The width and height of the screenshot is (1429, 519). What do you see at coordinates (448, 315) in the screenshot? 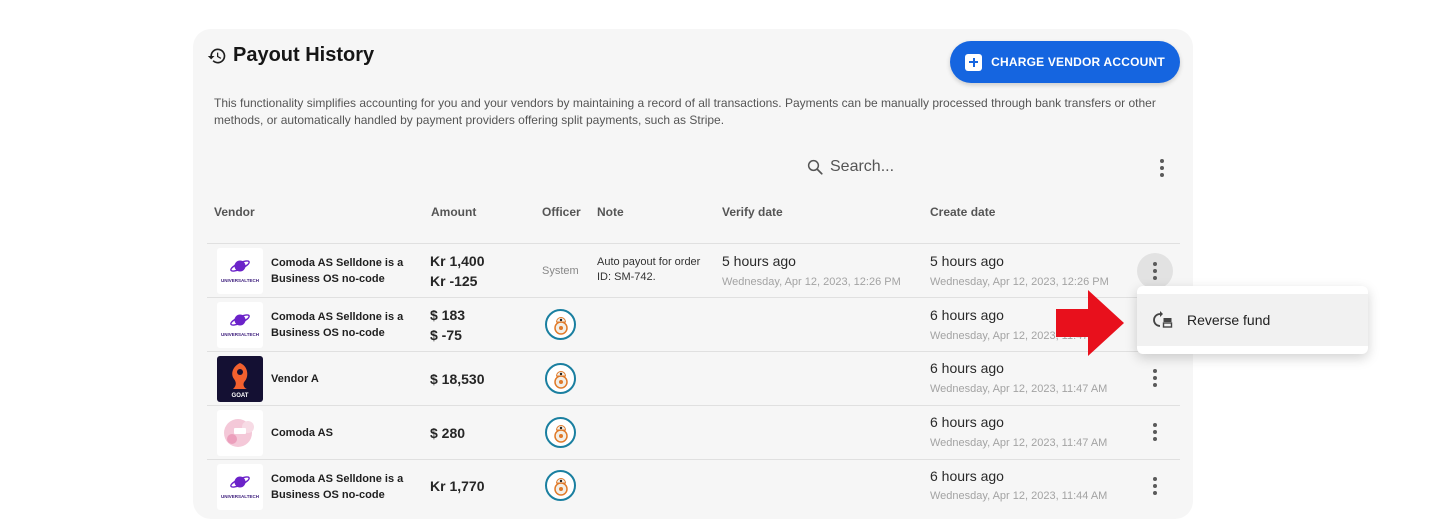
I see `amount-primary: $ 183` at bounding box center [448, 315].